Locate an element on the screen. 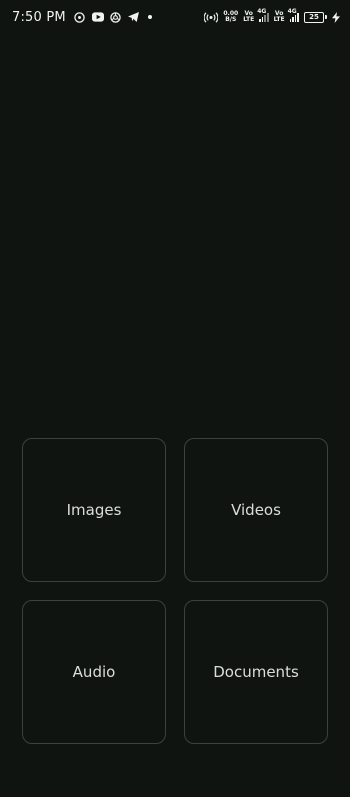  location-pin-icon is located at coordinates (80, 17).